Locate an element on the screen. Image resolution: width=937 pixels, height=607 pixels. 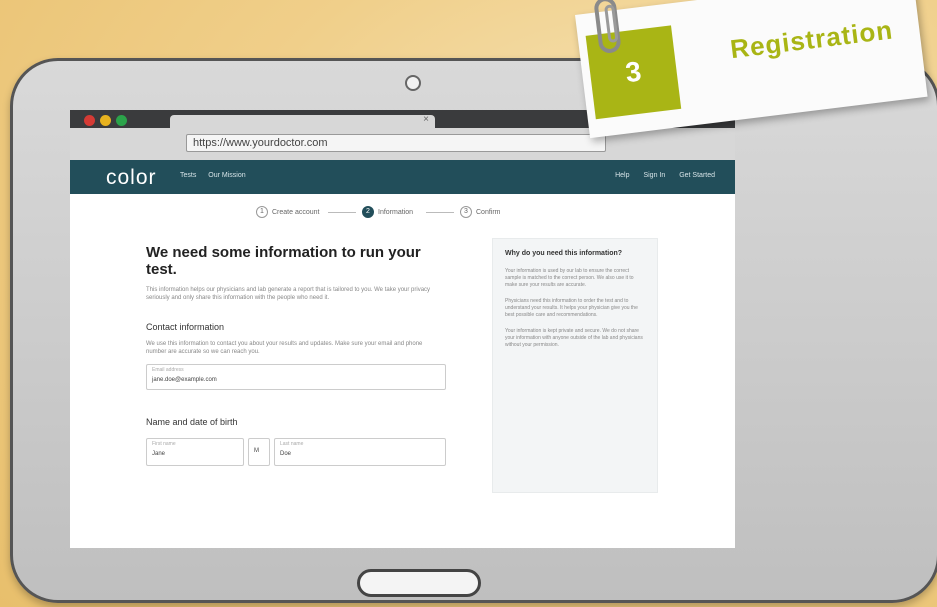
sidebar-title: Why do you need this information? is located at coordinates (564, 253).